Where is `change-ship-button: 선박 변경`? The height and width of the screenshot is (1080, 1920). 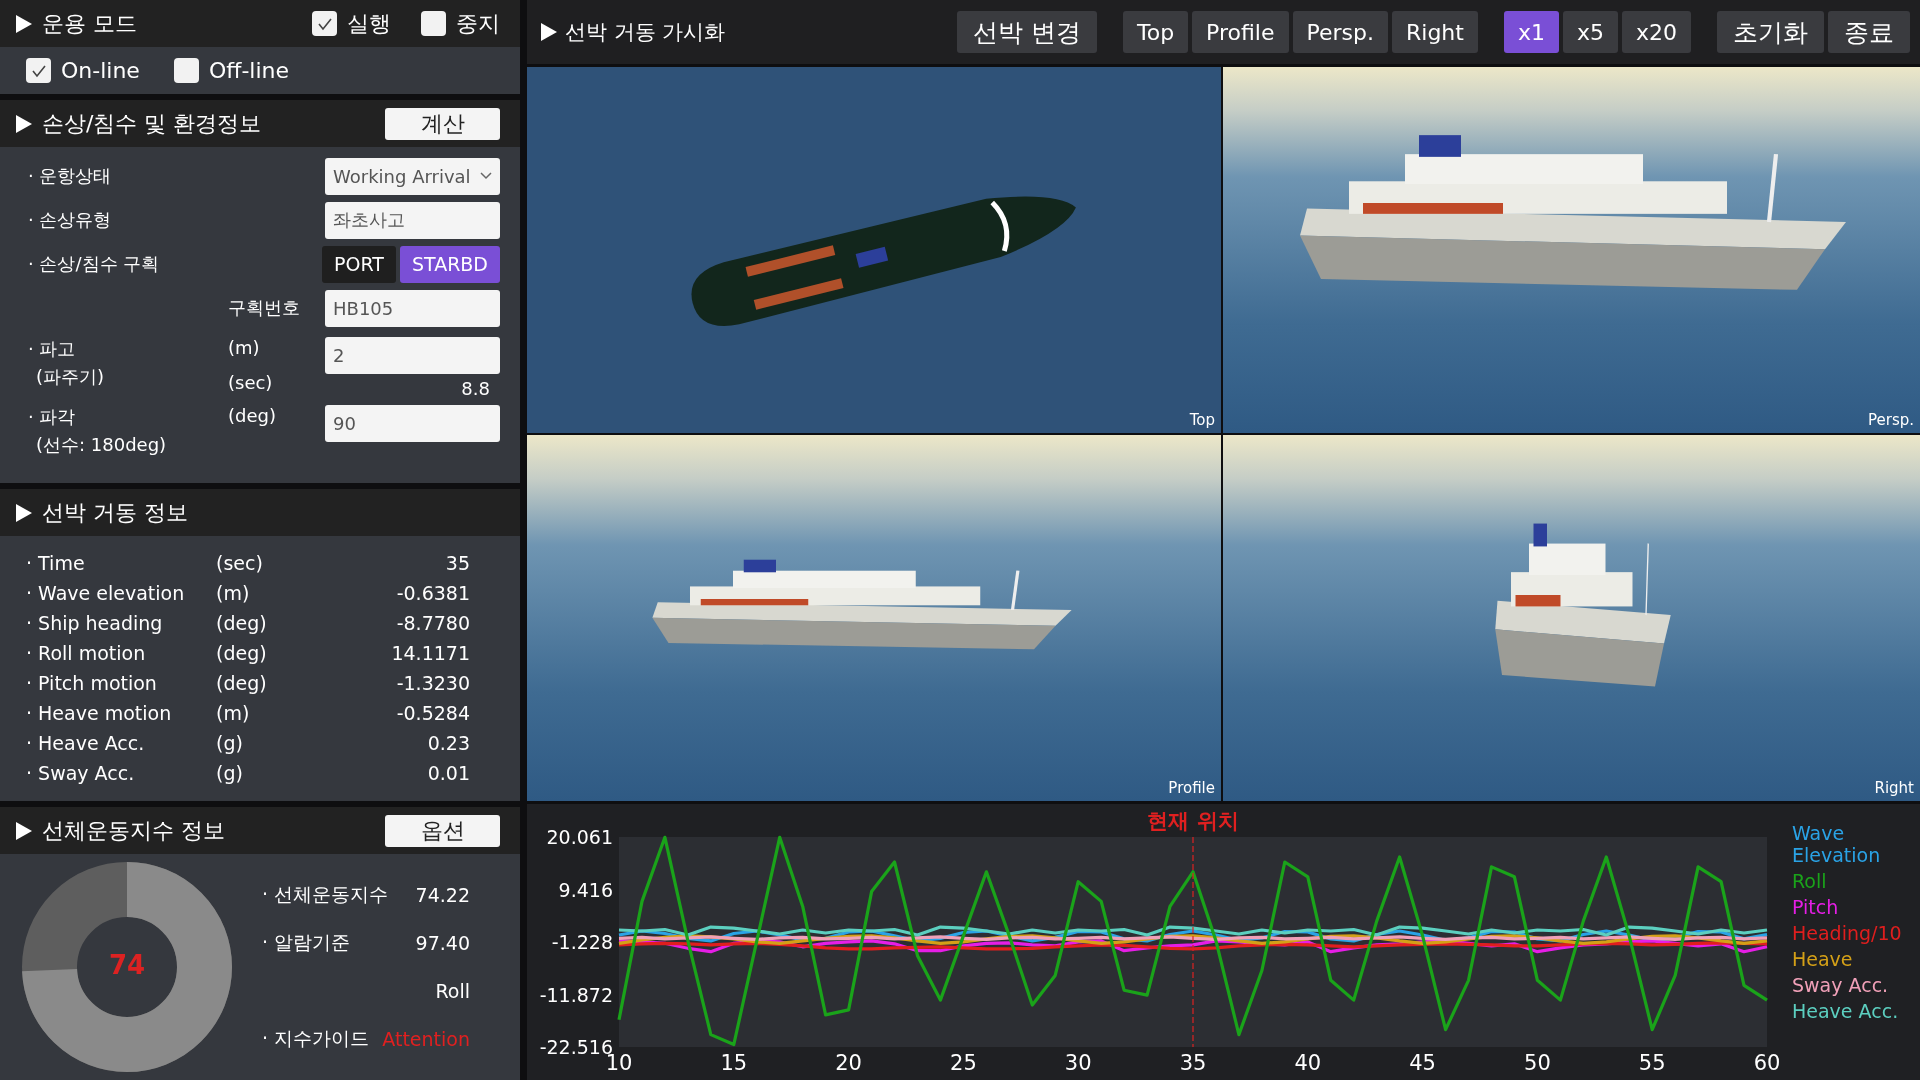
change-ship-button: 선박 변경 is located at coordinates (1027, 32).